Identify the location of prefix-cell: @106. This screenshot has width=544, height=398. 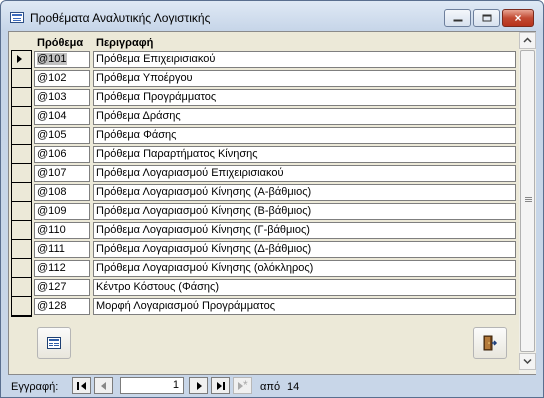
(62, 154).